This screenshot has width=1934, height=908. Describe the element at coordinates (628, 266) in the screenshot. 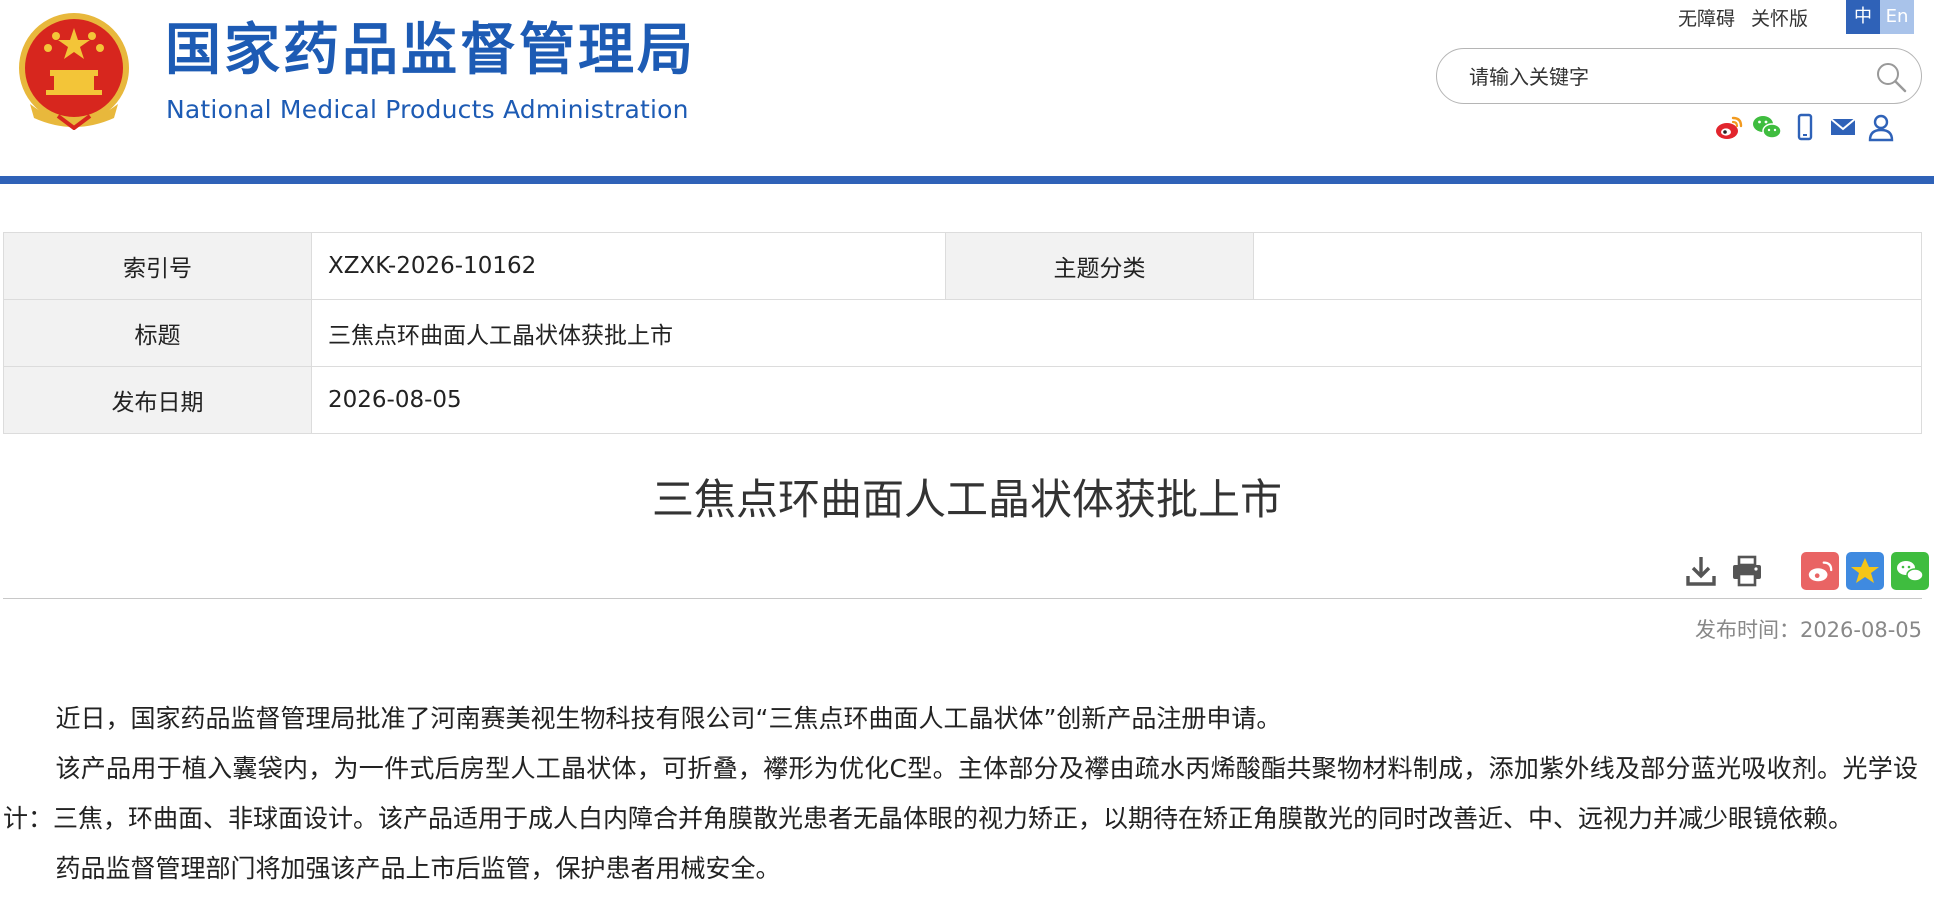

I see `index-number-value: XZXK-2026-10162` at that location.